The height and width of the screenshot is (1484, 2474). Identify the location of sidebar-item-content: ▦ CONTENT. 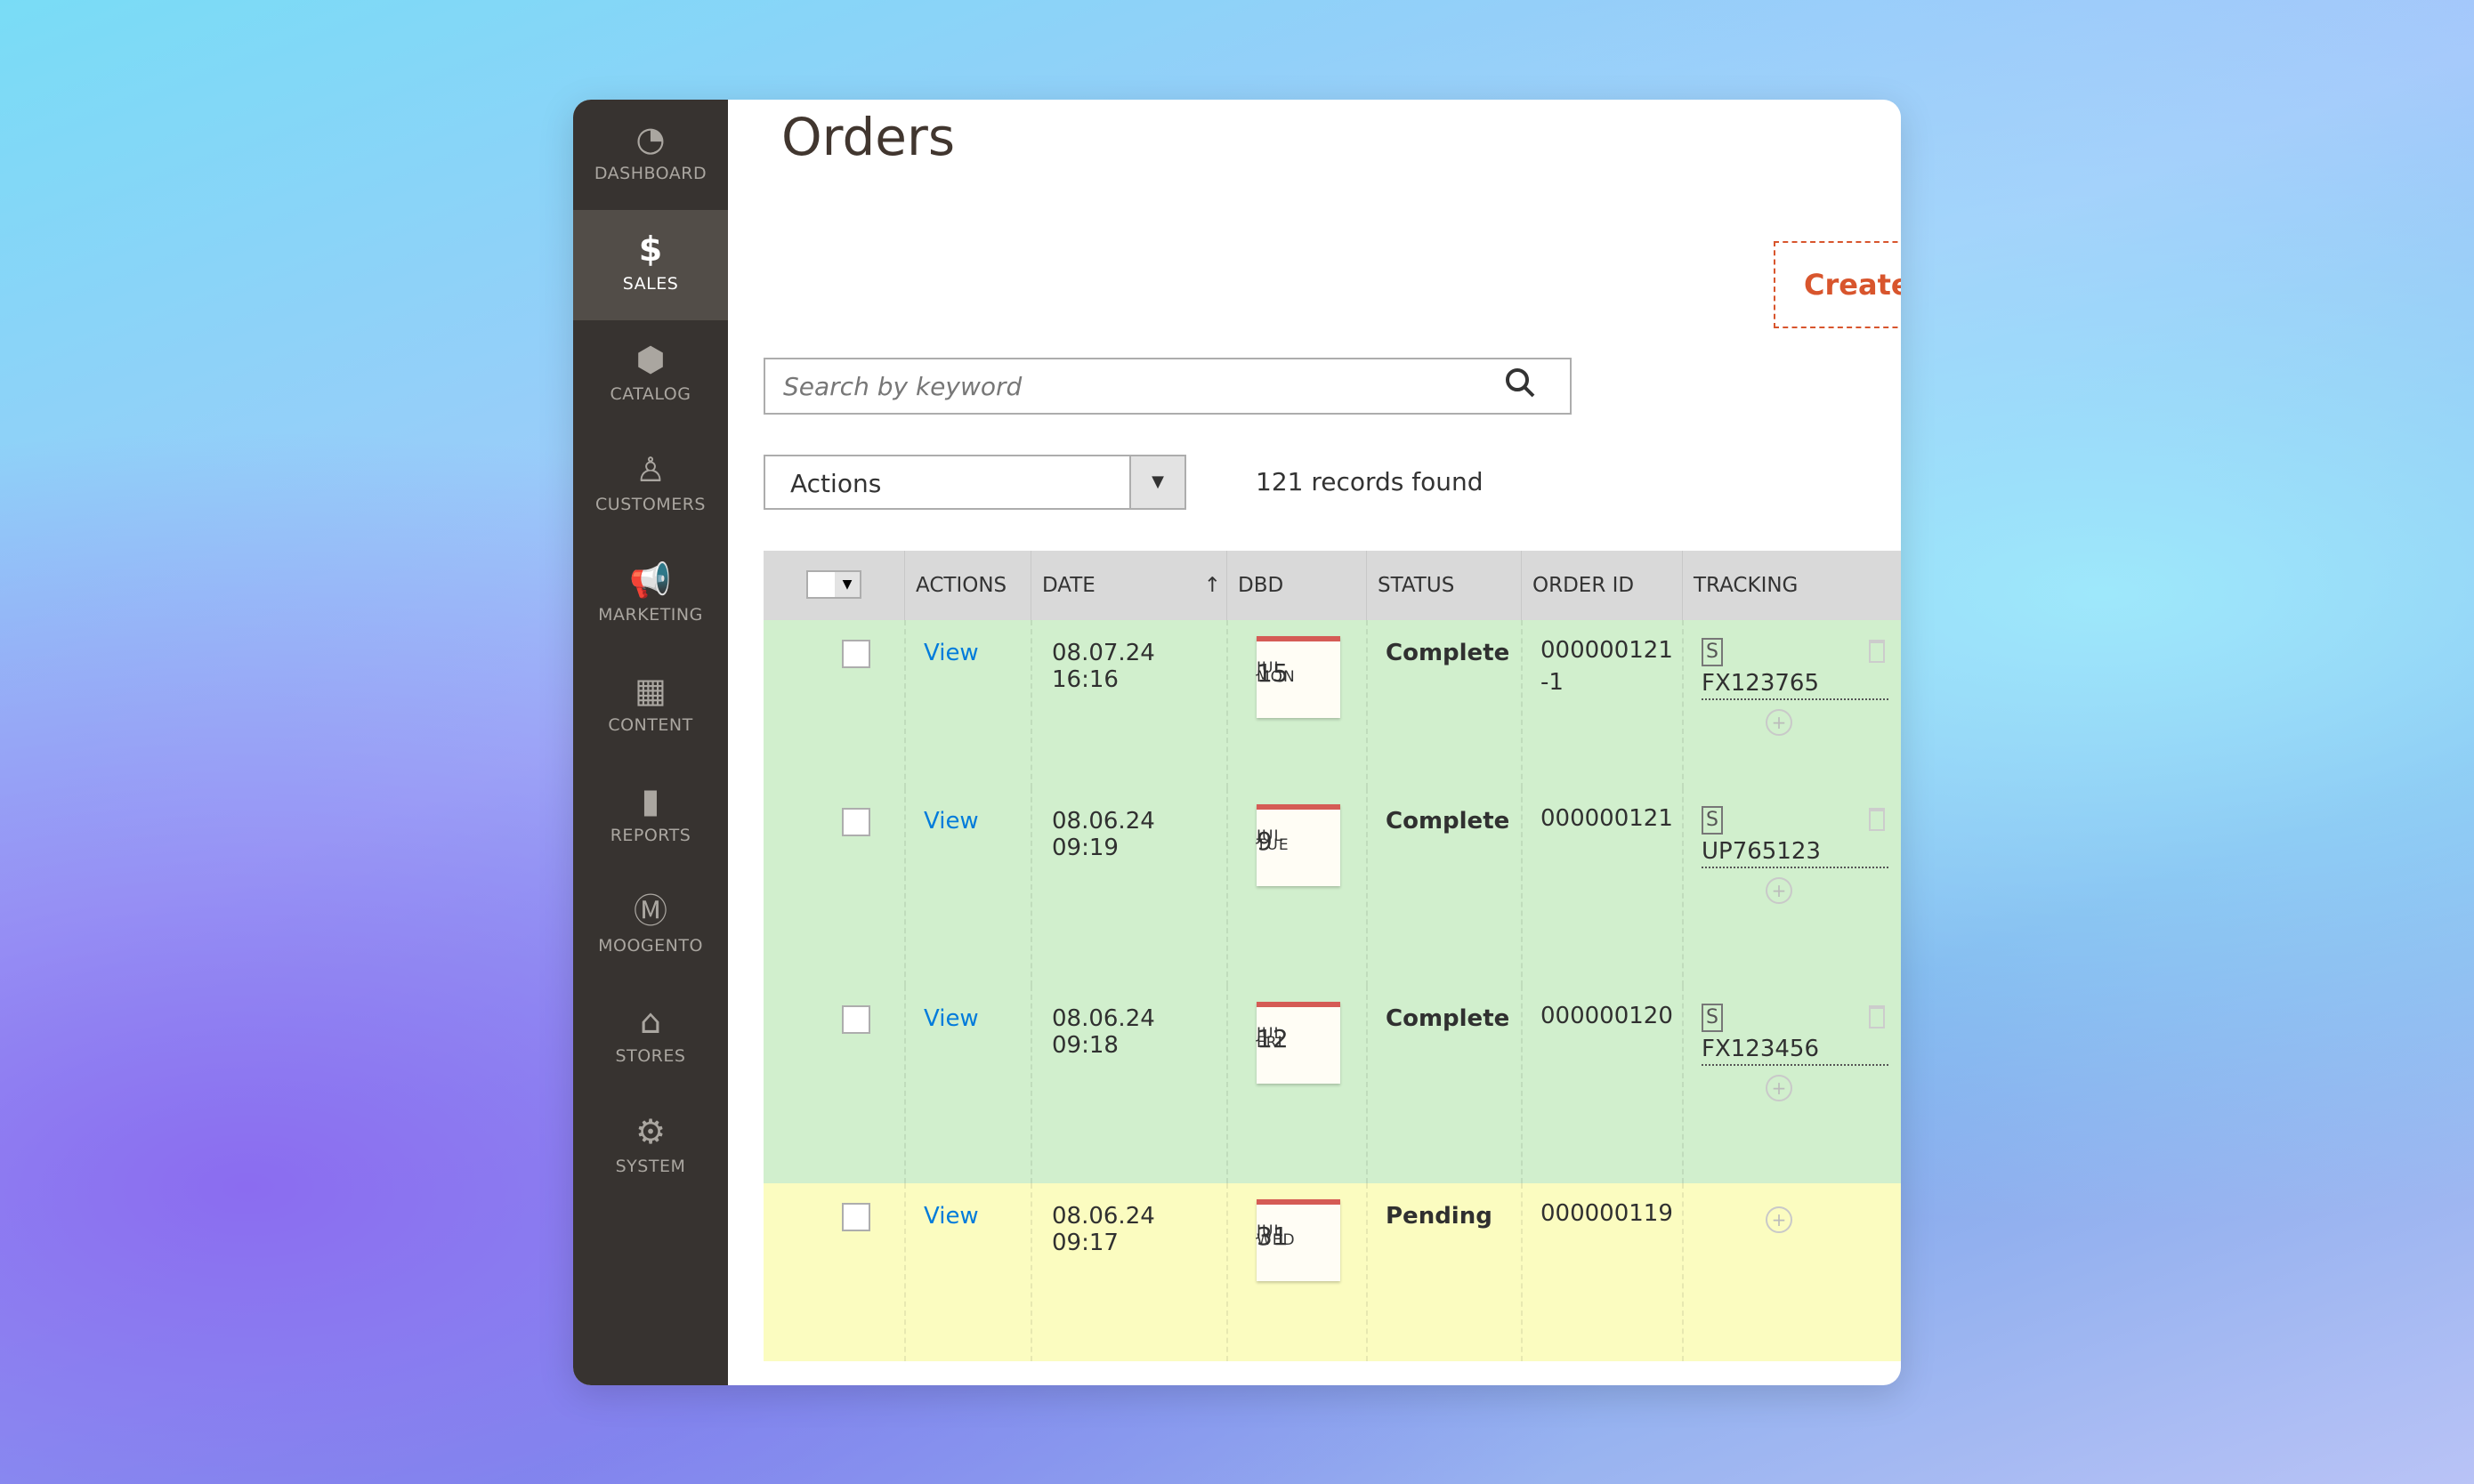
(650, 706).